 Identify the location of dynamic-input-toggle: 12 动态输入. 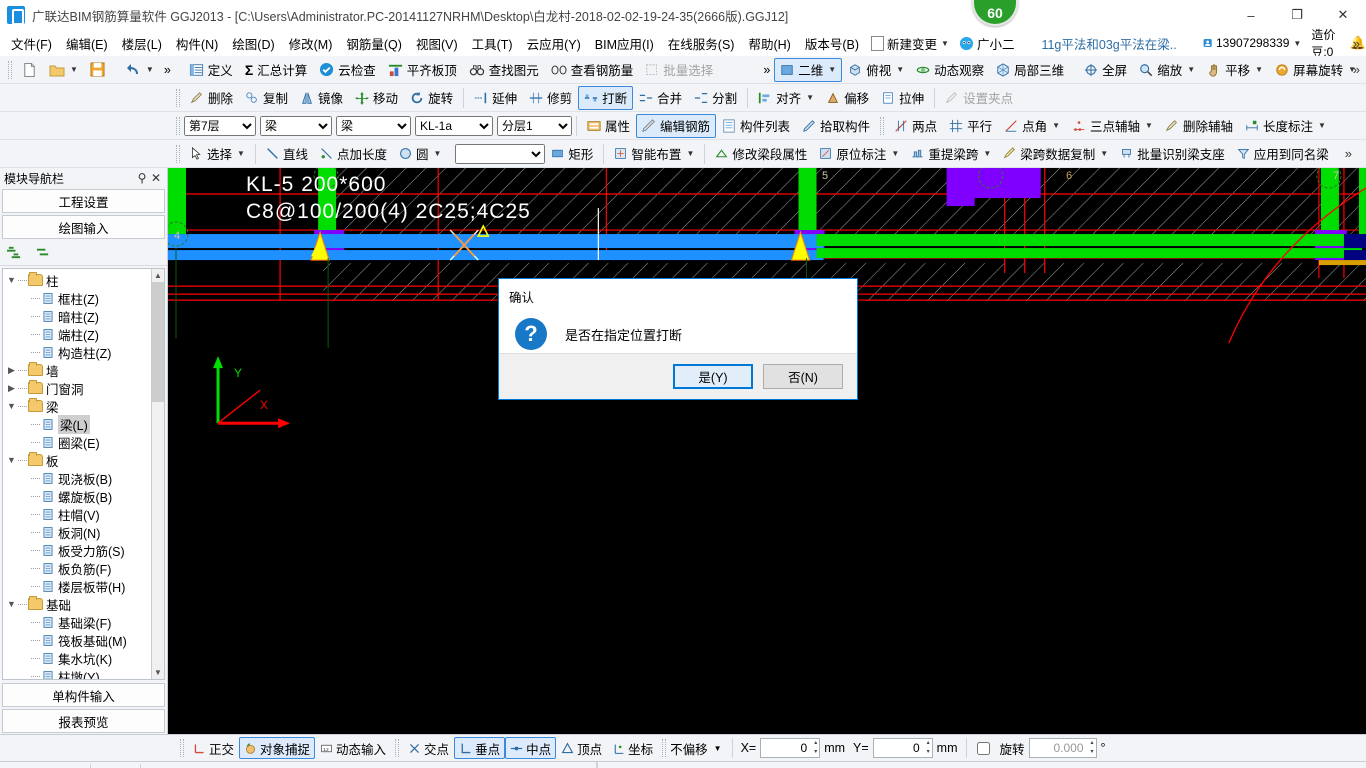
(353, 748).